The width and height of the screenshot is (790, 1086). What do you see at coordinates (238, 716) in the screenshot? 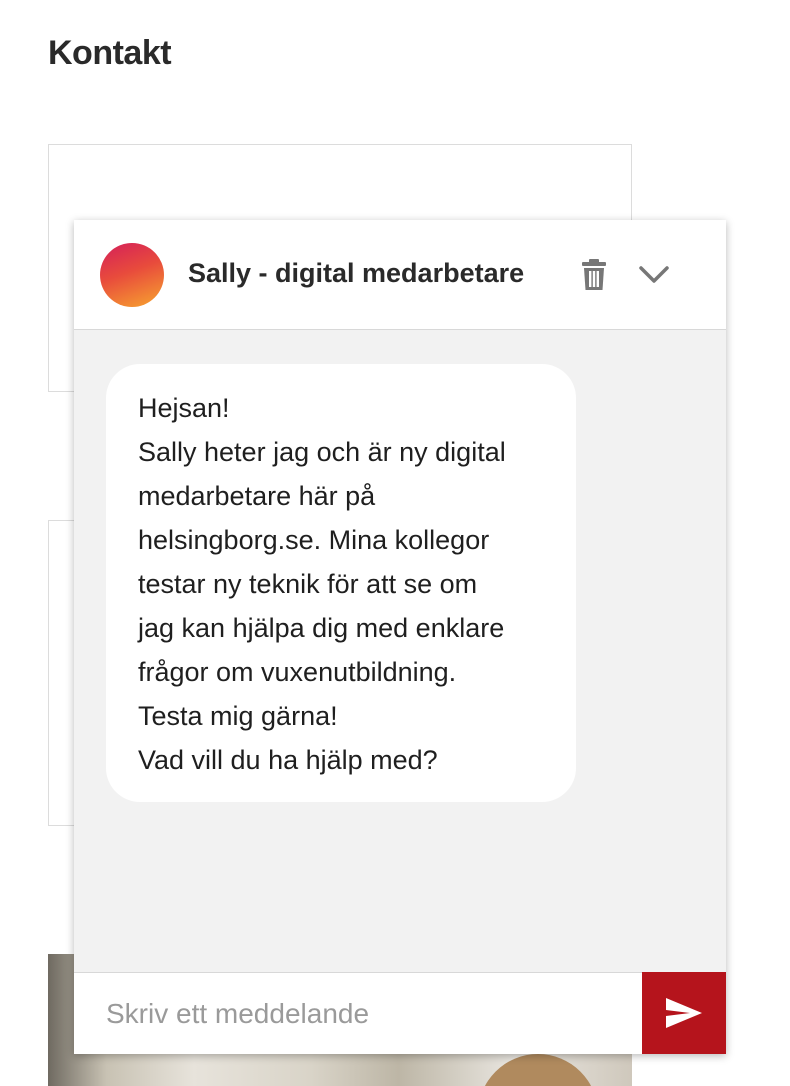
I see `message-line: Testa mig gärna!` at bounding box center [238, 716].